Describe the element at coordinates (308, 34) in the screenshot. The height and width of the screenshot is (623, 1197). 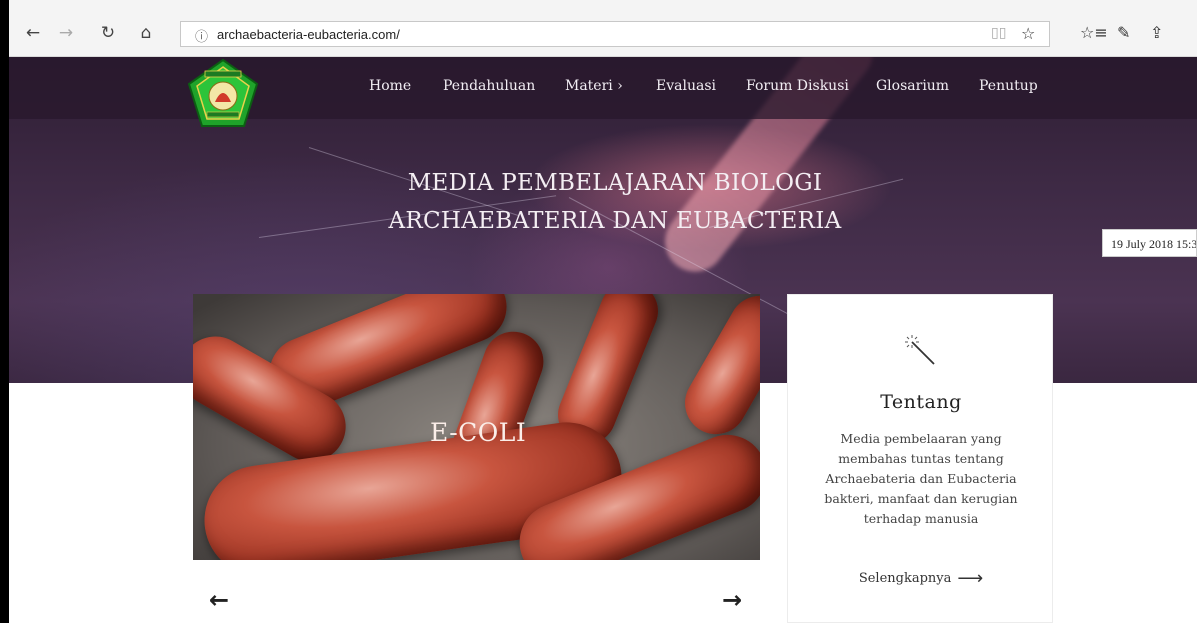
I see `url-text: archaebacteria-eubacteria.com/` at that location.